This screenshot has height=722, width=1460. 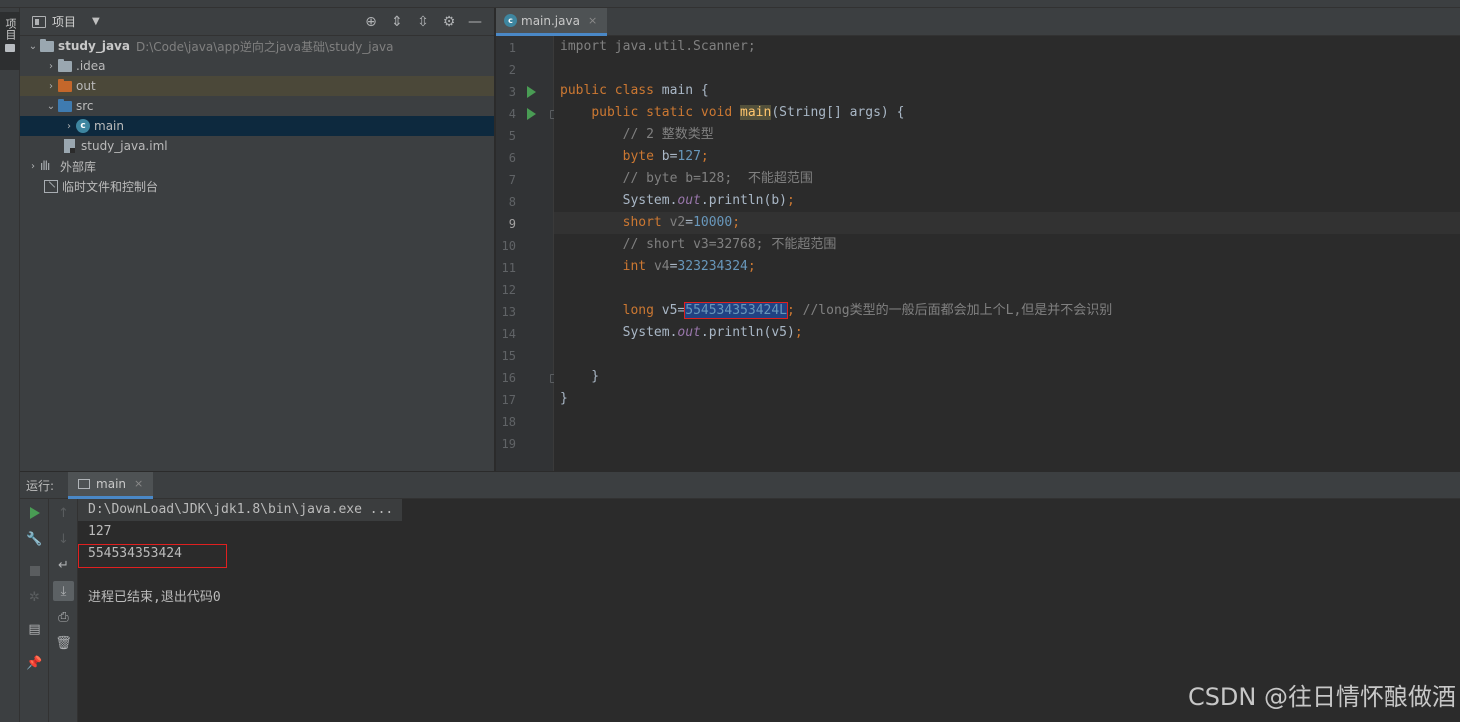 I want to click on run-tab-label: main, so click(x=111, y=483).